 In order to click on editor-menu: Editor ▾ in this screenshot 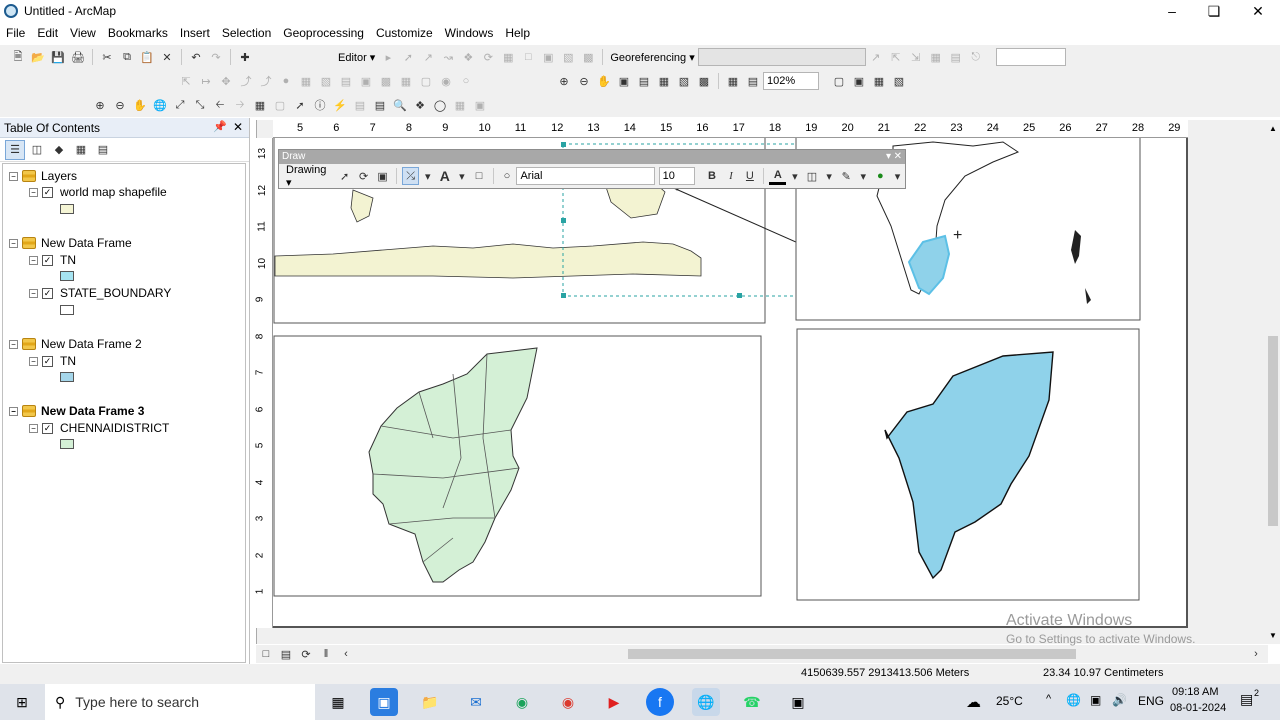, I will do `click(356, 57)`.